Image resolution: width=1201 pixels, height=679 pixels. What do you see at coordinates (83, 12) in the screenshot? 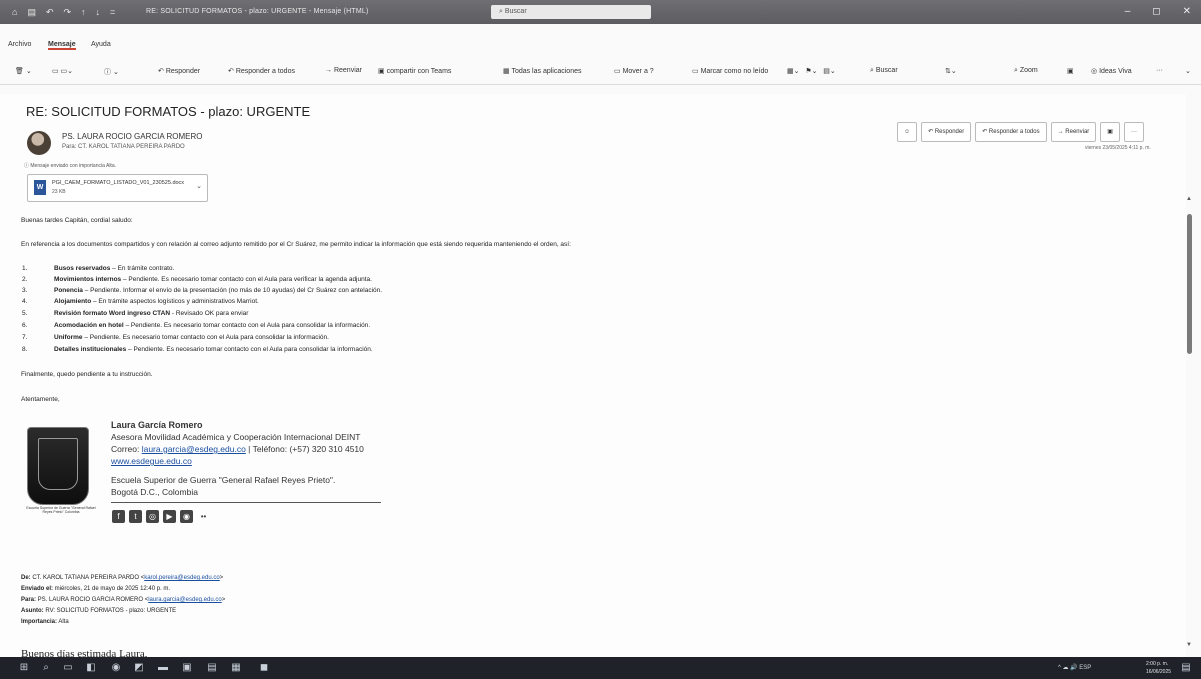
I see `up-arrow-icon: ↑` at bounding box center [83, 12].